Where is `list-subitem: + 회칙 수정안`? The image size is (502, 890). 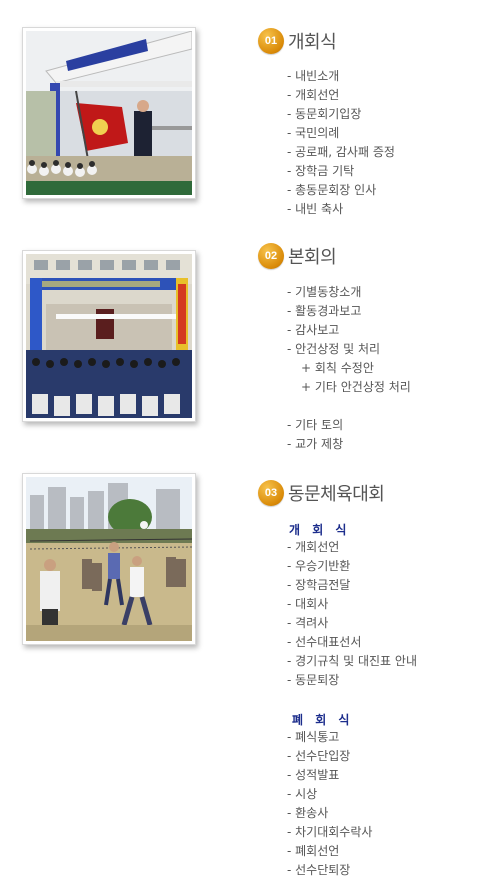
list-subitem: + 회칙 수정안 is located at coordinates (337, 368).